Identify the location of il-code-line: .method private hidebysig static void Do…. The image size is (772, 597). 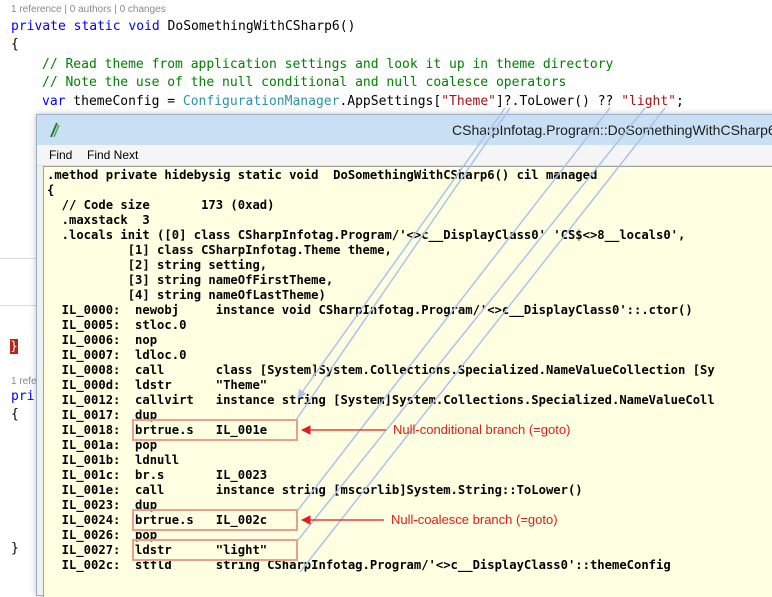
(322, 175).